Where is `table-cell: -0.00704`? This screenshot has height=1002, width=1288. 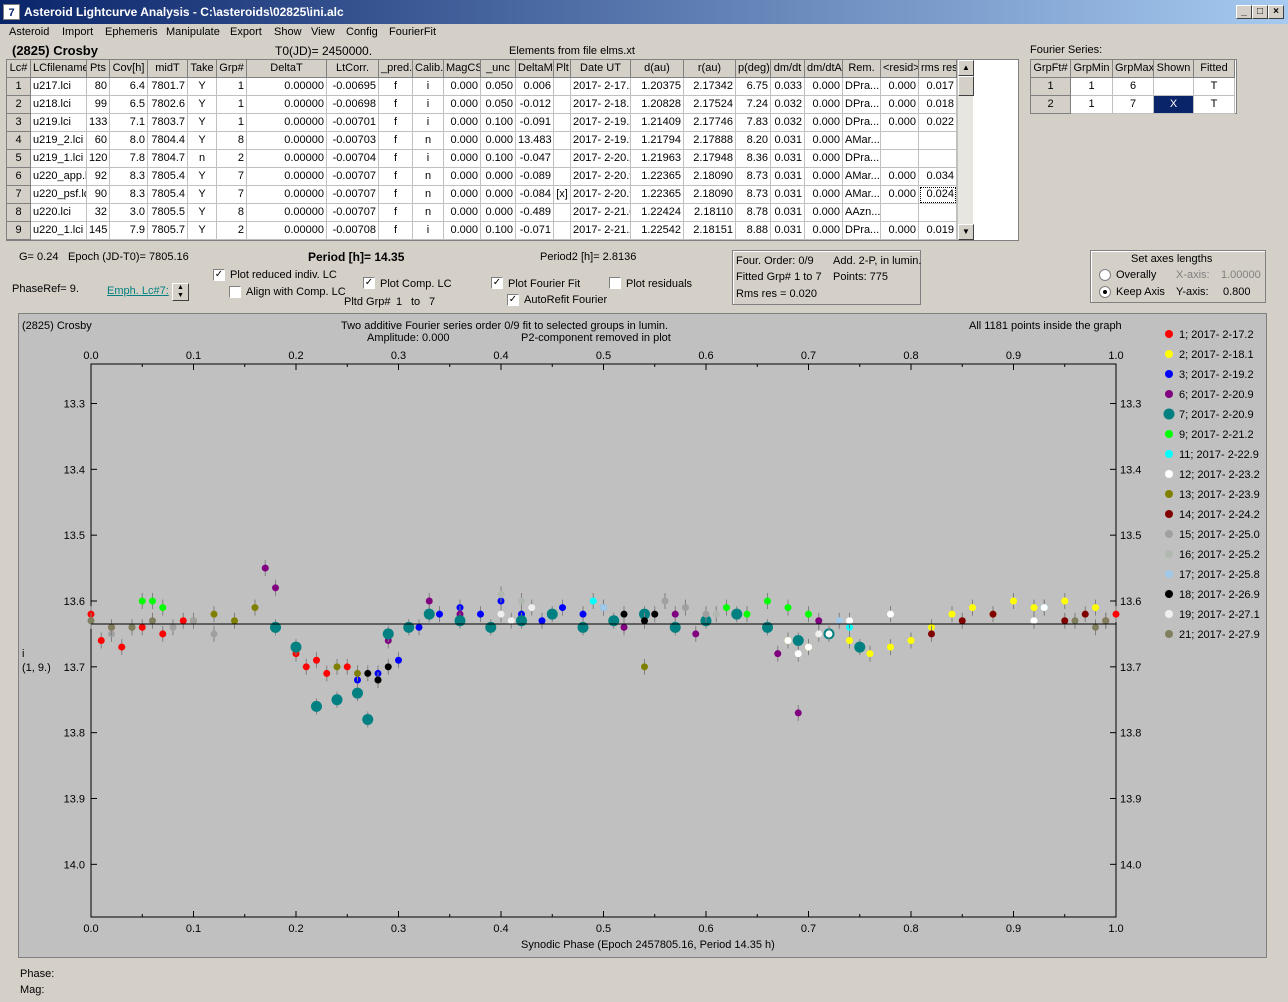
table-cell: -0.00704 is located at coordinates (353, 159).